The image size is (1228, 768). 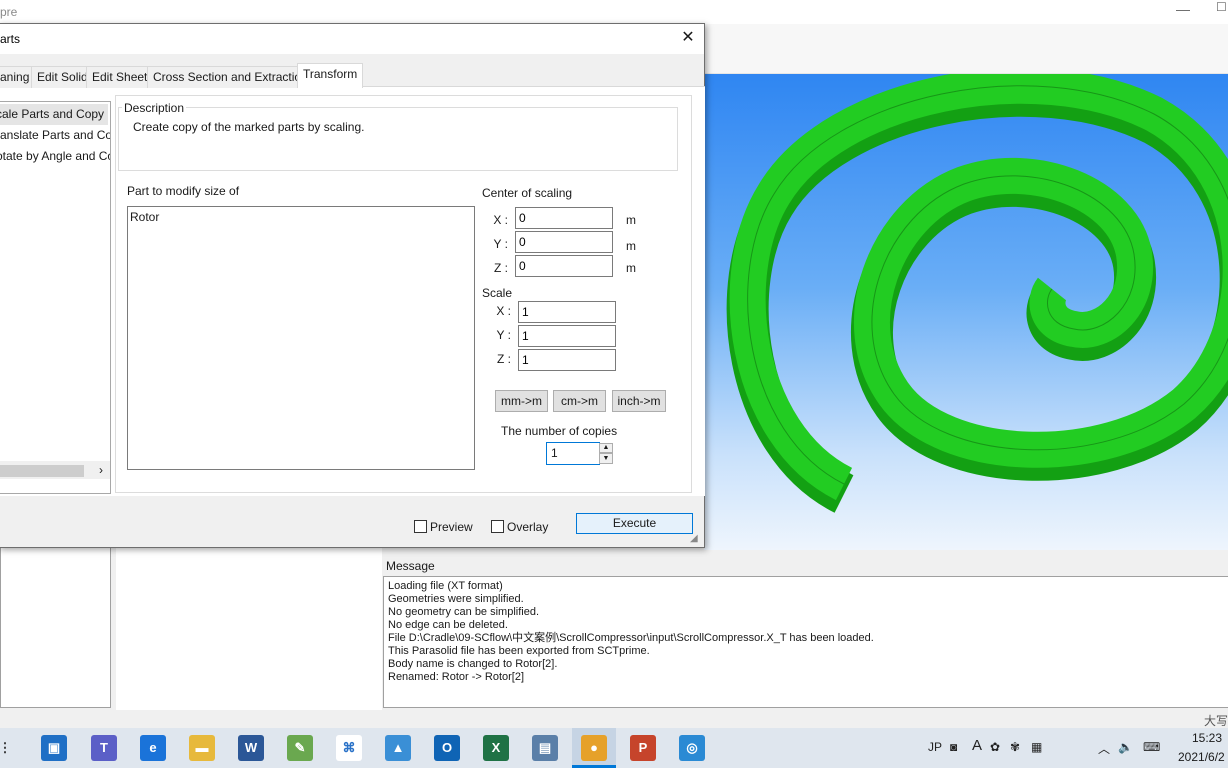 What do you see at coordinates (545, 748) in the screenshot?
I see `remote-desktop-icon: ▤` at bounding box center [545, 748].